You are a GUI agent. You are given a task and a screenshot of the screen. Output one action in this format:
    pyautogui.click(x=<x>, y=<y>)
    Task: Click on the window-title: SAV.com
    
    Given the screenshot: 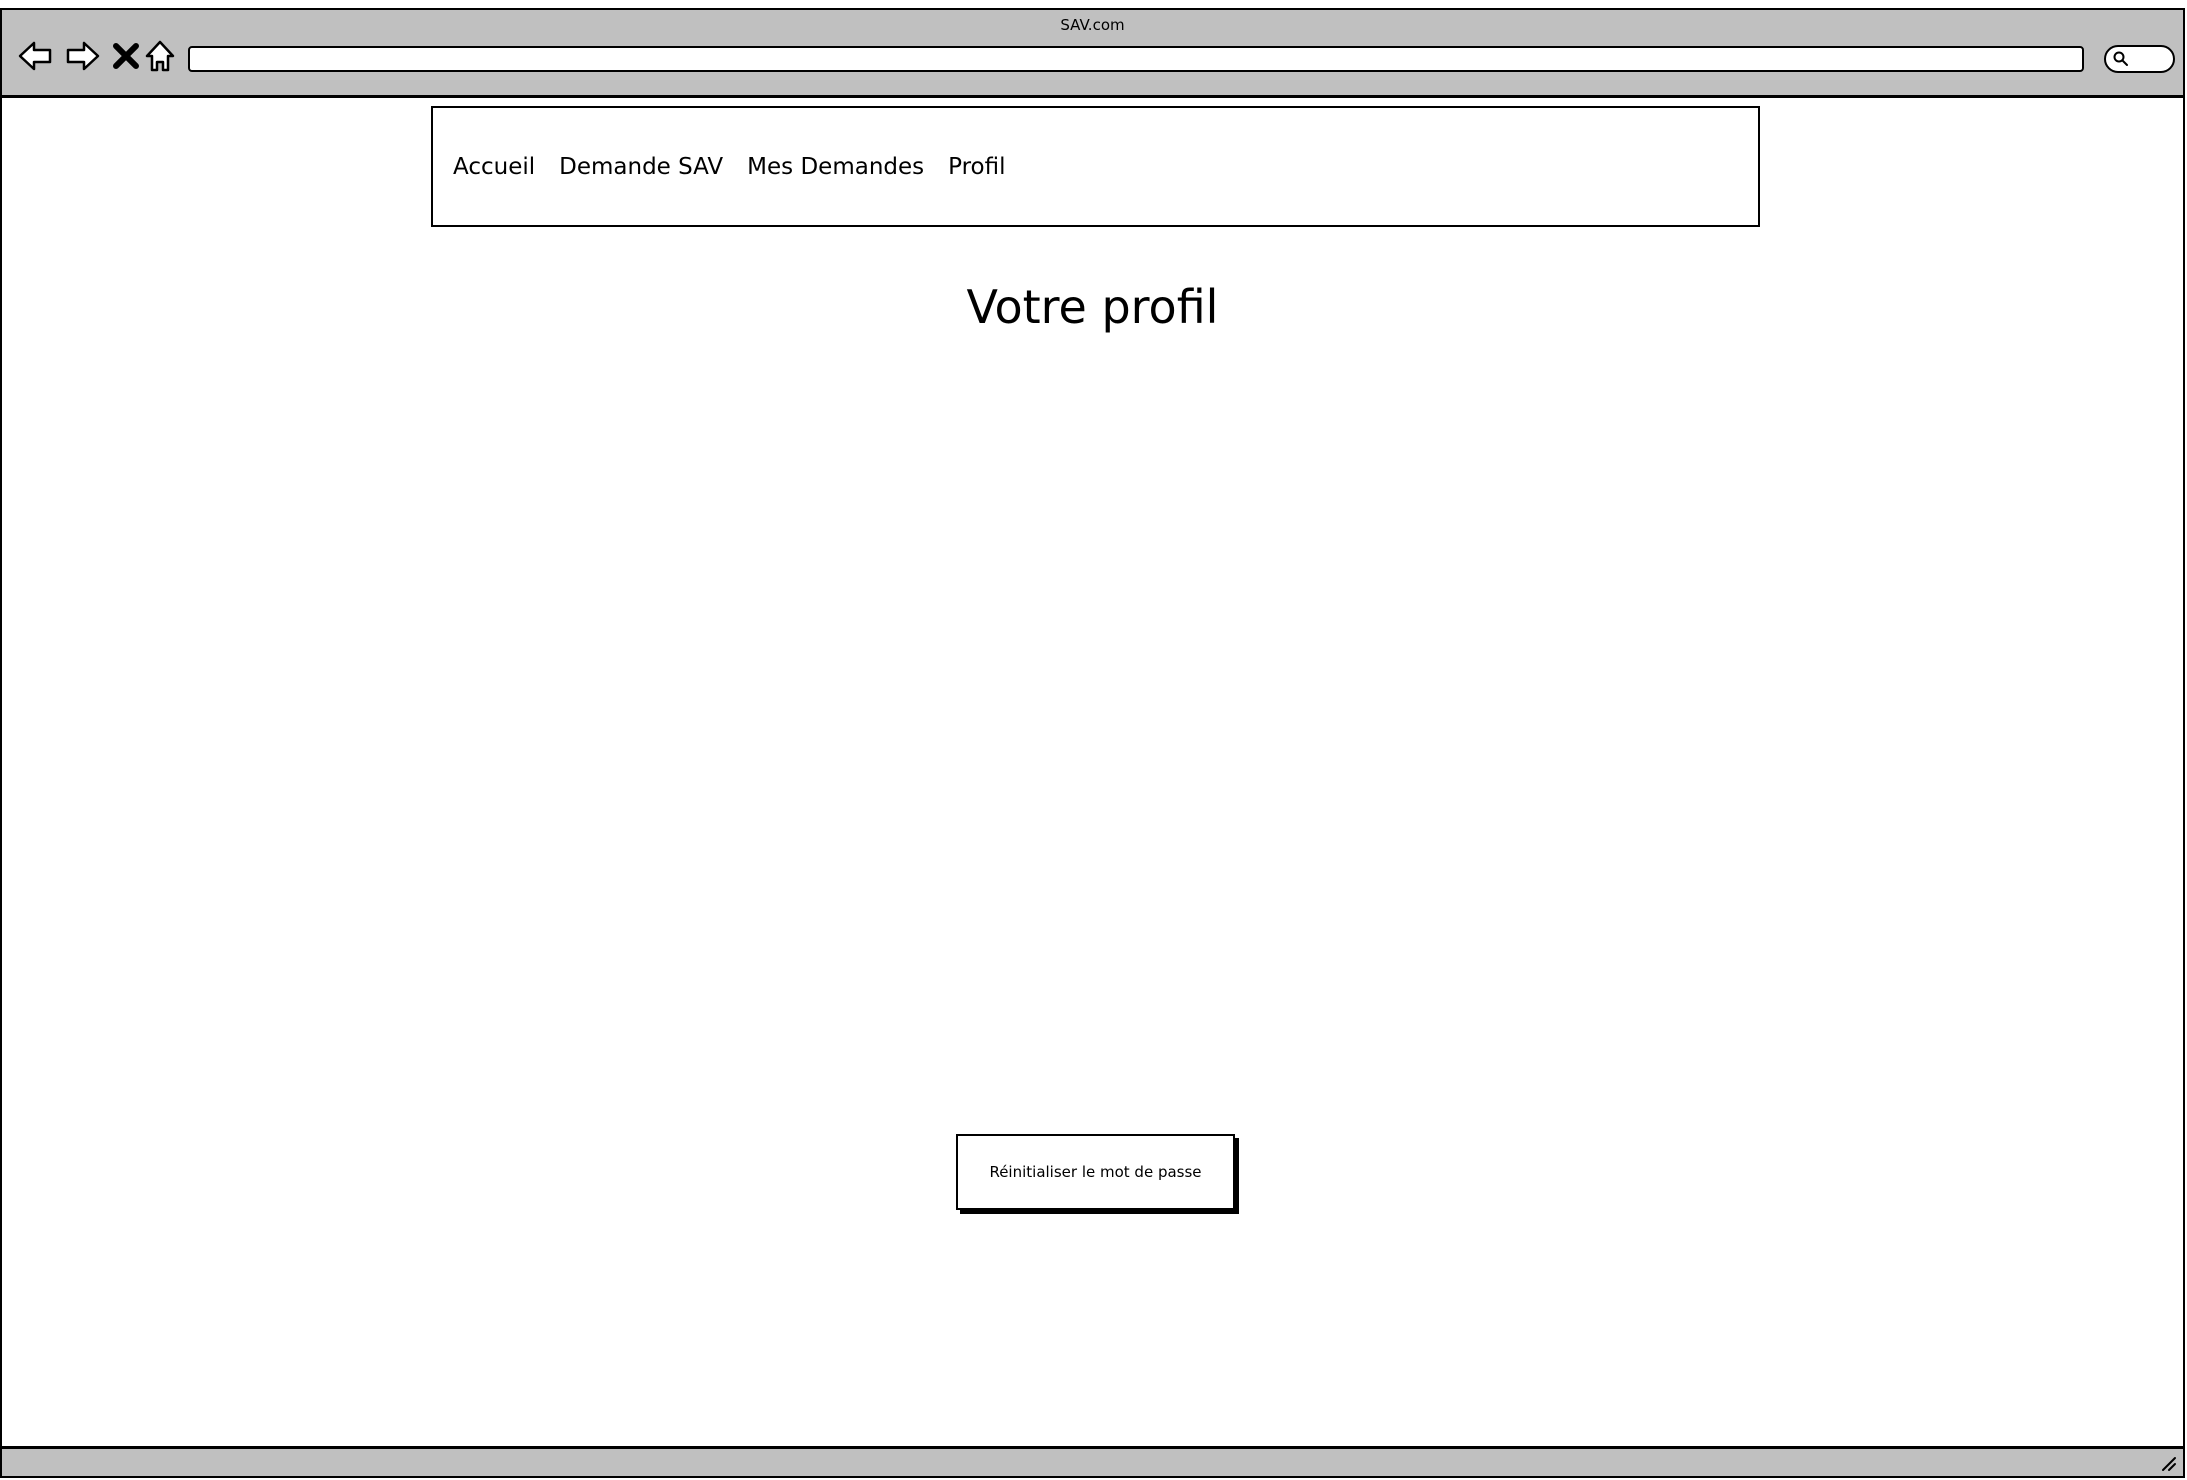 What is the action you would take?
    pyautogui.click(x=1092, y=25)
    